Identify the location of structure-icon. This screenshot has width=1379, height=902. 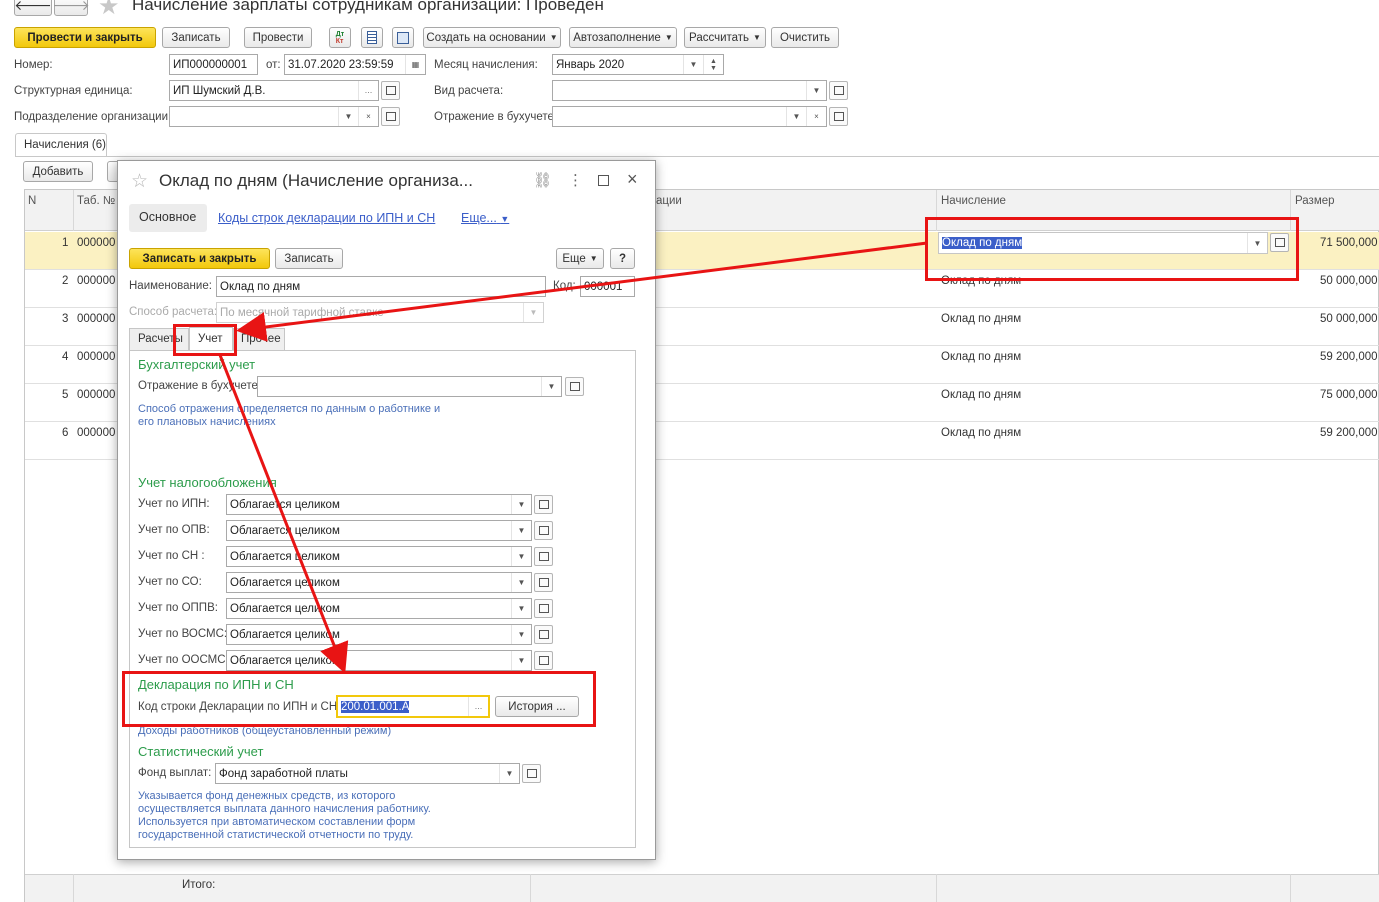
(403, 37).